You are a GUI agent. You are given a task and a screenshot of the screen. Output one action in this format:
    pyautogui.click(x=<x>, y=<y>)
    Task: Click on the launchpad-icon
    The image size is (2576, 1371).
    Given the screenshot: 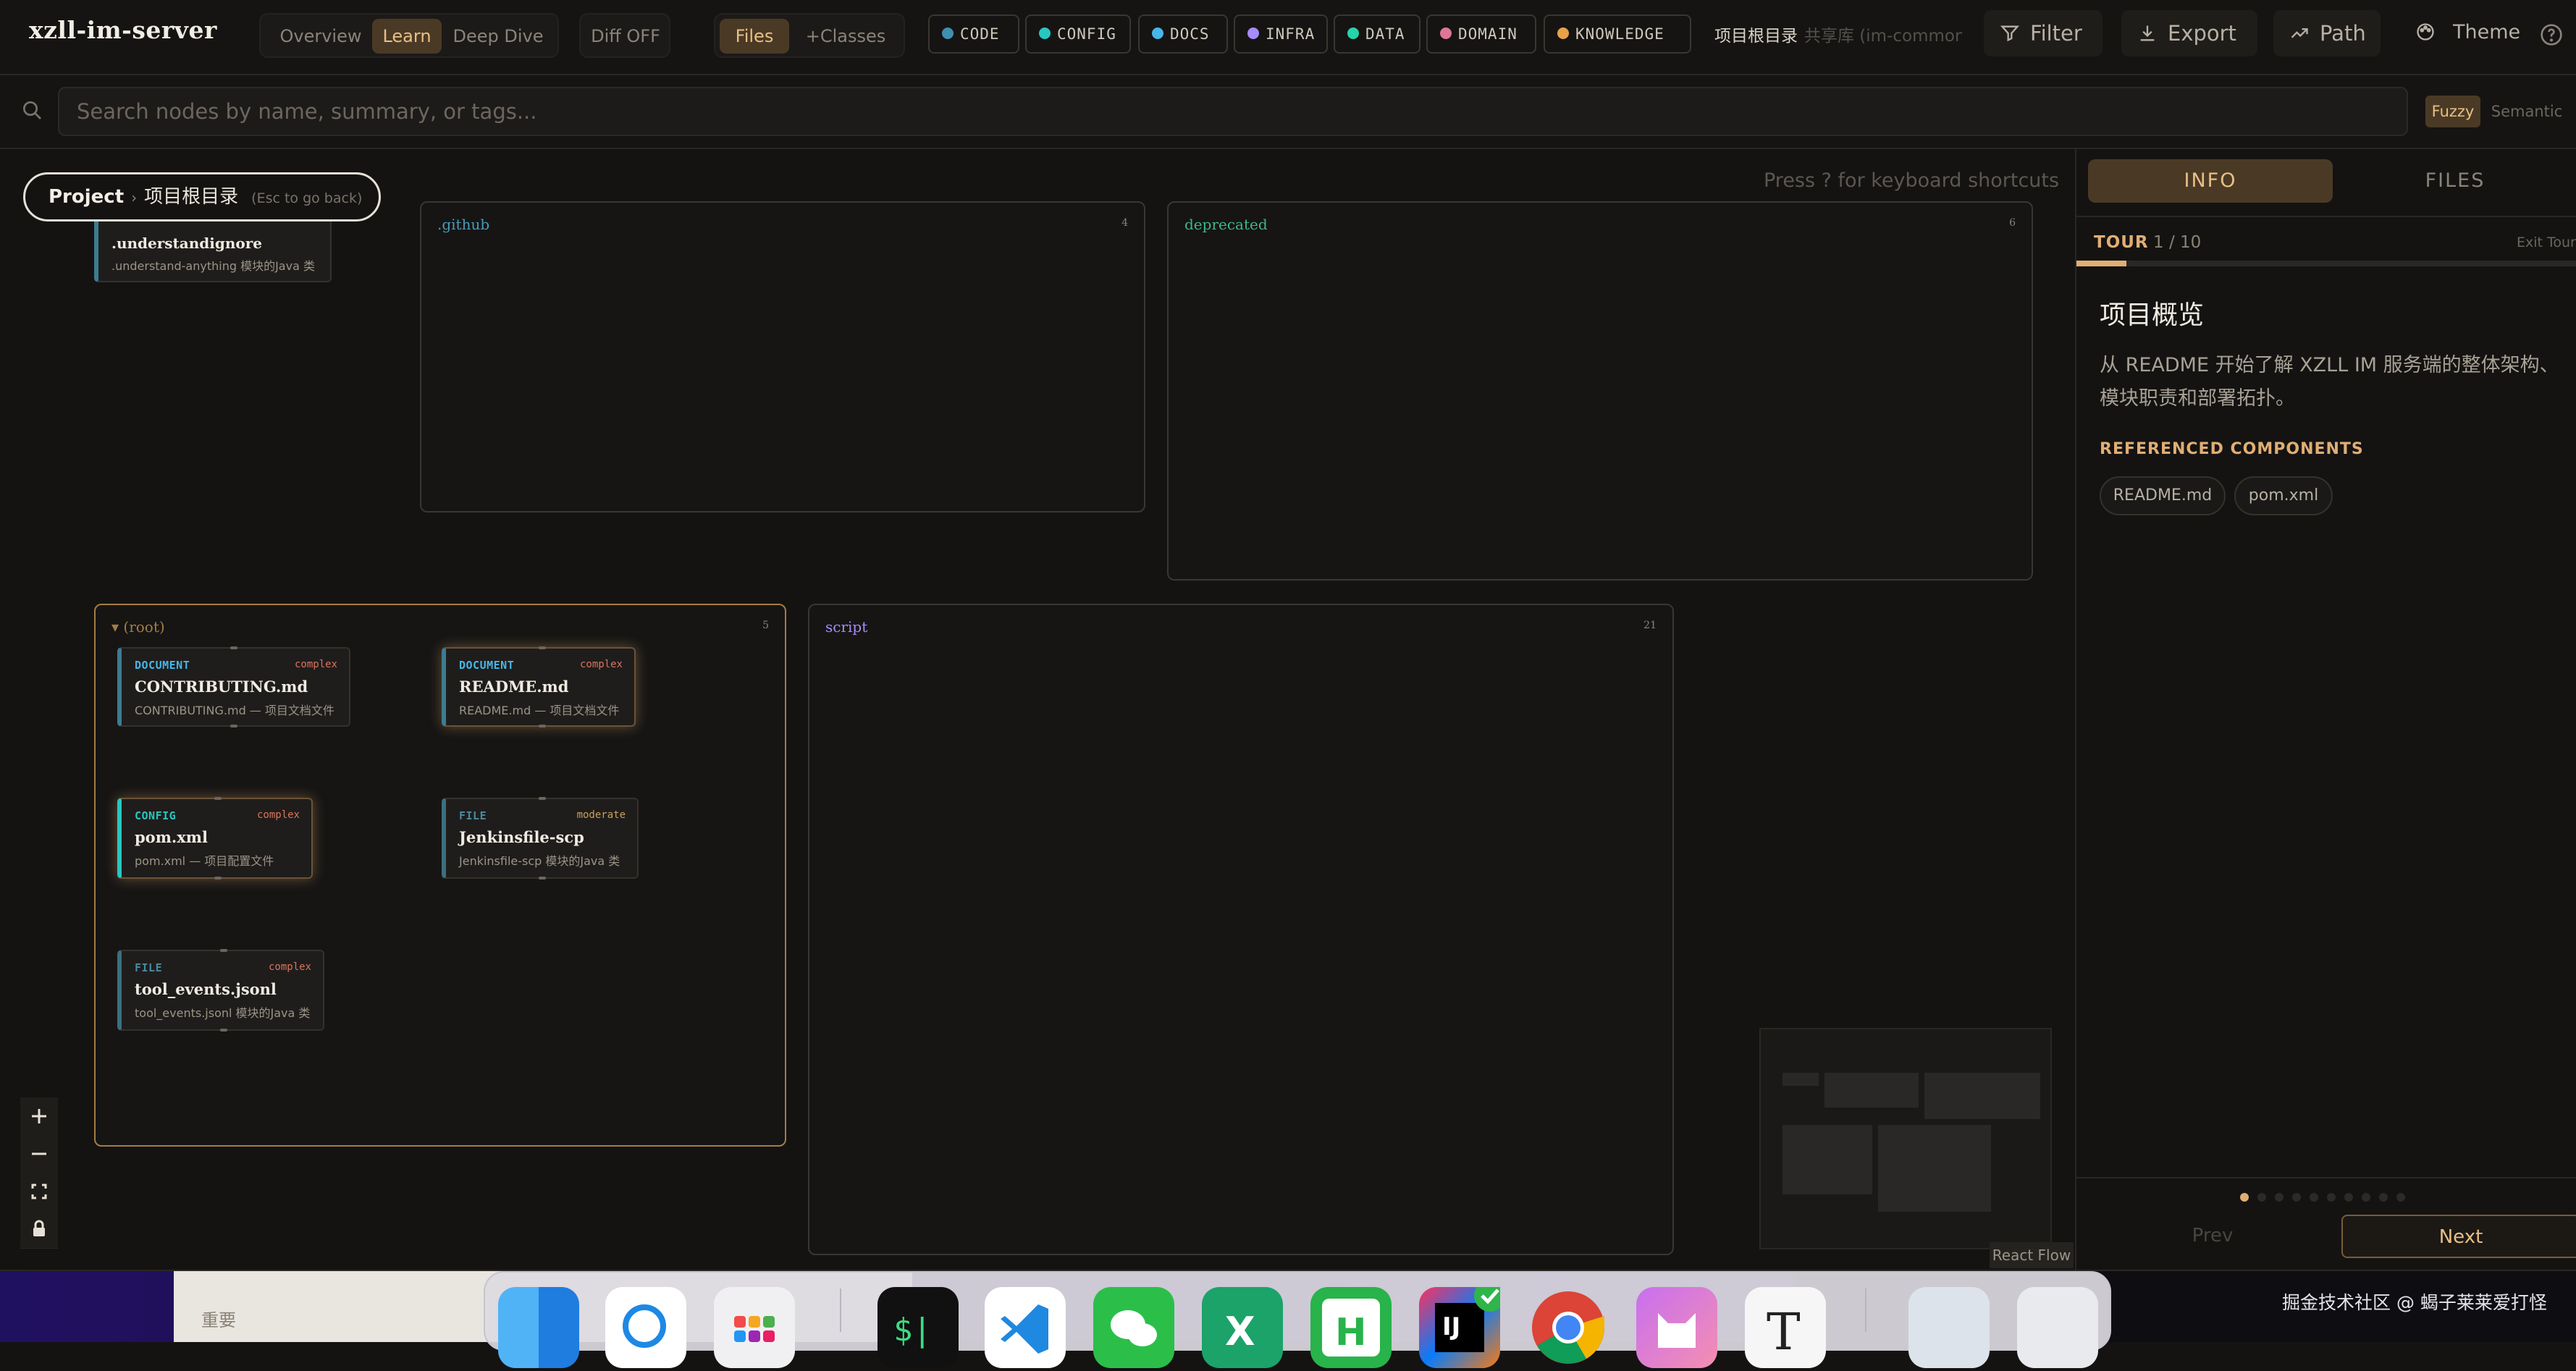 What is the action you would take?
    pyautogui.click(x=754, y=1327)
    